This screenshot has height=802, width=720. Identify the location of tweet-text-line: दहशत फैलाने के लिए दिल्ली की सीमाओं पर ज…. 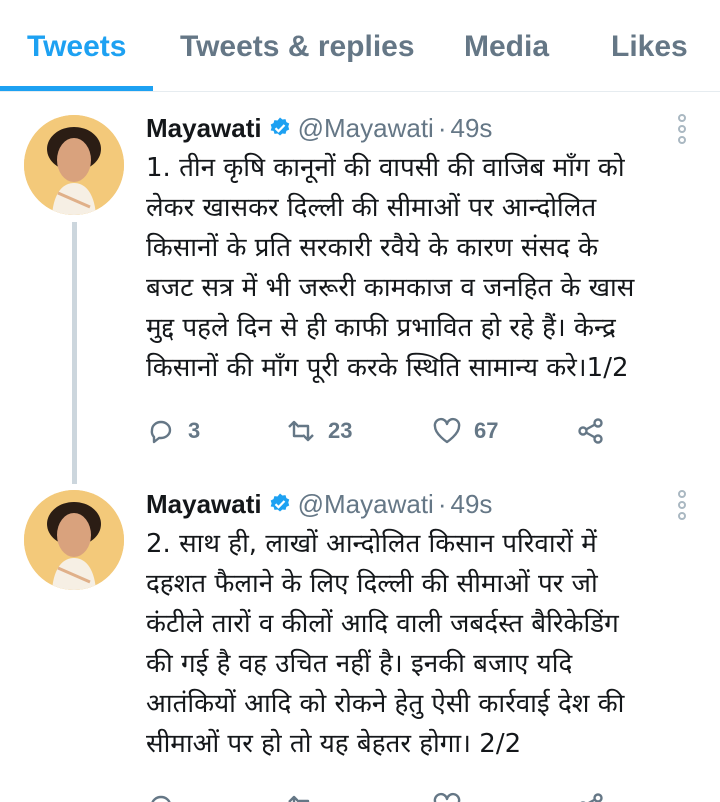
(372, 584).